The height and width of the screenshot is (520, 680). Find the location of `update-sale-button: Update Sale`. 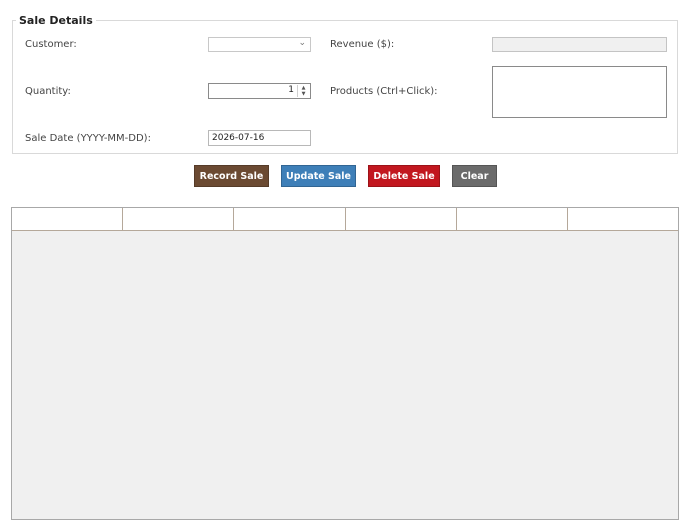

update-sale-button: Update Sale is located at coordinates (318, 176).